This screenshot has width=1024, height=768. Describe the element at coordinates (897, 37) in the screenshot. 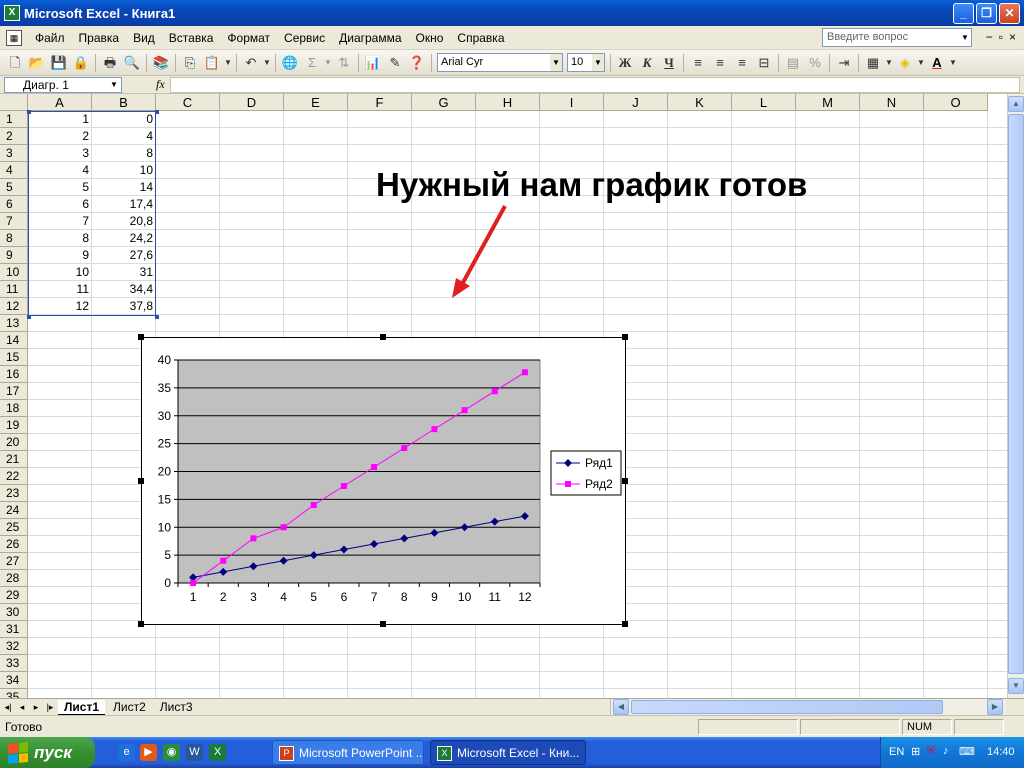

I see `help-question-input: Введите вопрос ▼` at that location.